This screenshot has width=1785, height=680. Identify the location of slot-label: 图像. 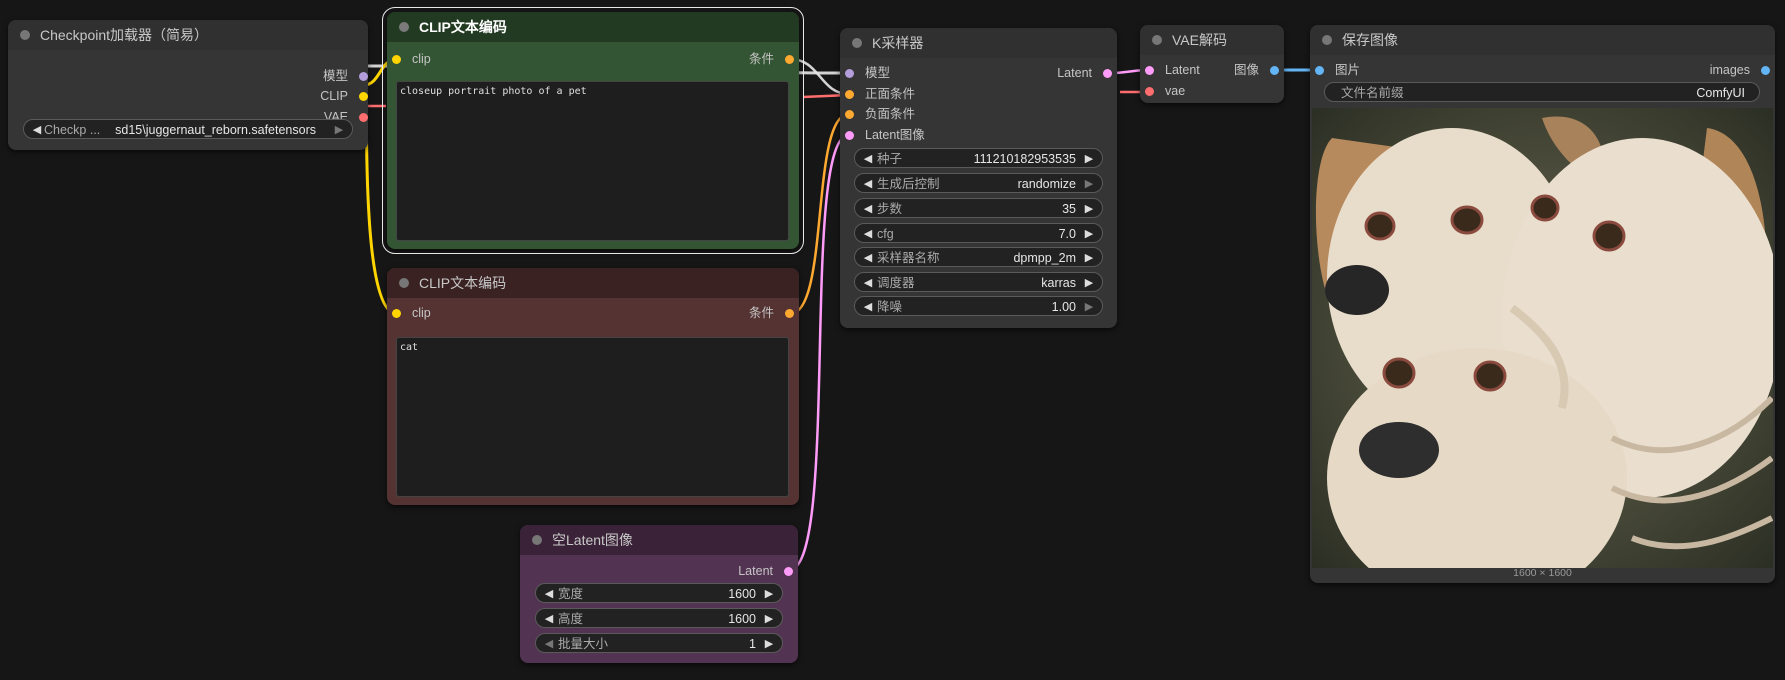
(1246, 70).